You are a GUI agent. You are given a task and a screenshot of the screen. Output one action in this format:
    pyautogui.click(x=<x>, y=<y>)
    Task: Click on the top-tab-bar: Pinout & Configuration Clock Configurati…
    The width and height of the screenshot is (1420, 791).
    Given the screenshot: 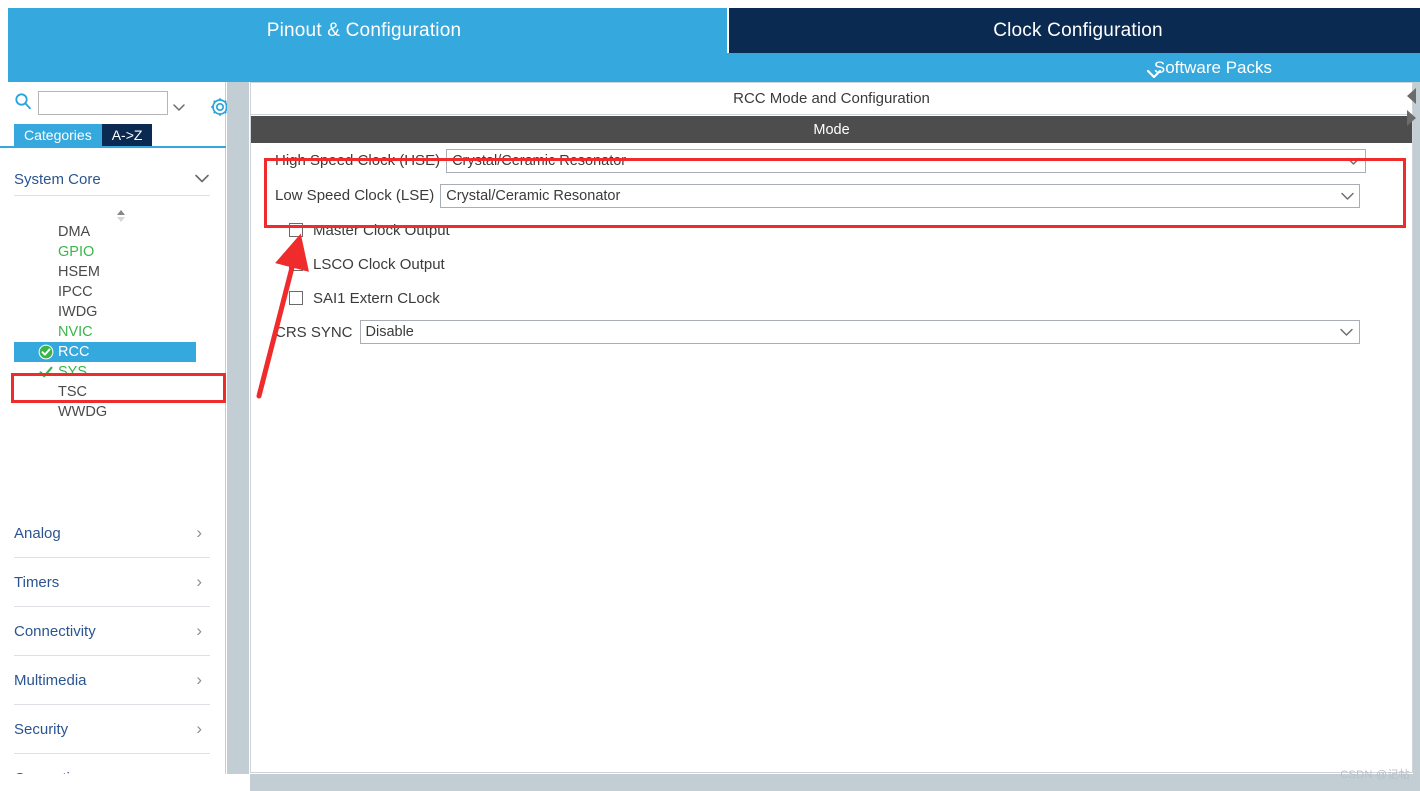 What is the action you would take?
    pyautogui.click(x=710, y=41)
    